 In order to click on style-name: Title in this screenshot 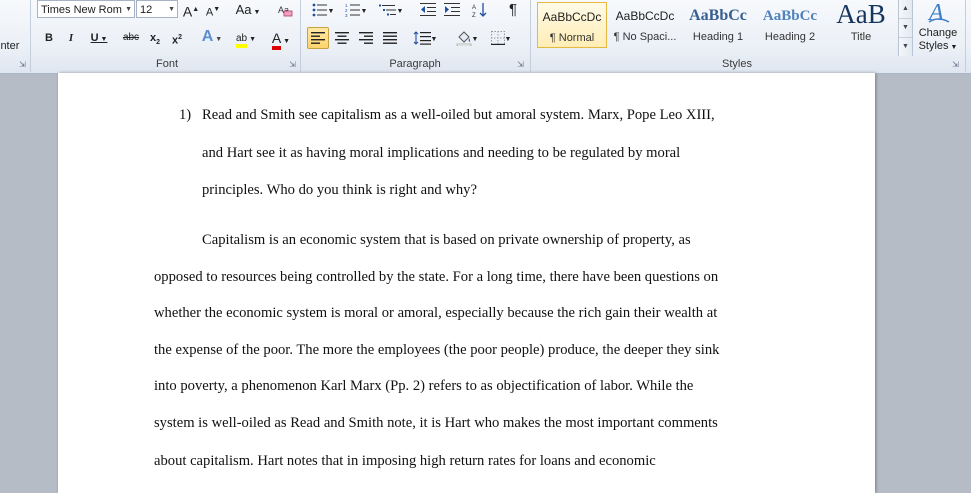, I will do `click(861, 37)`.